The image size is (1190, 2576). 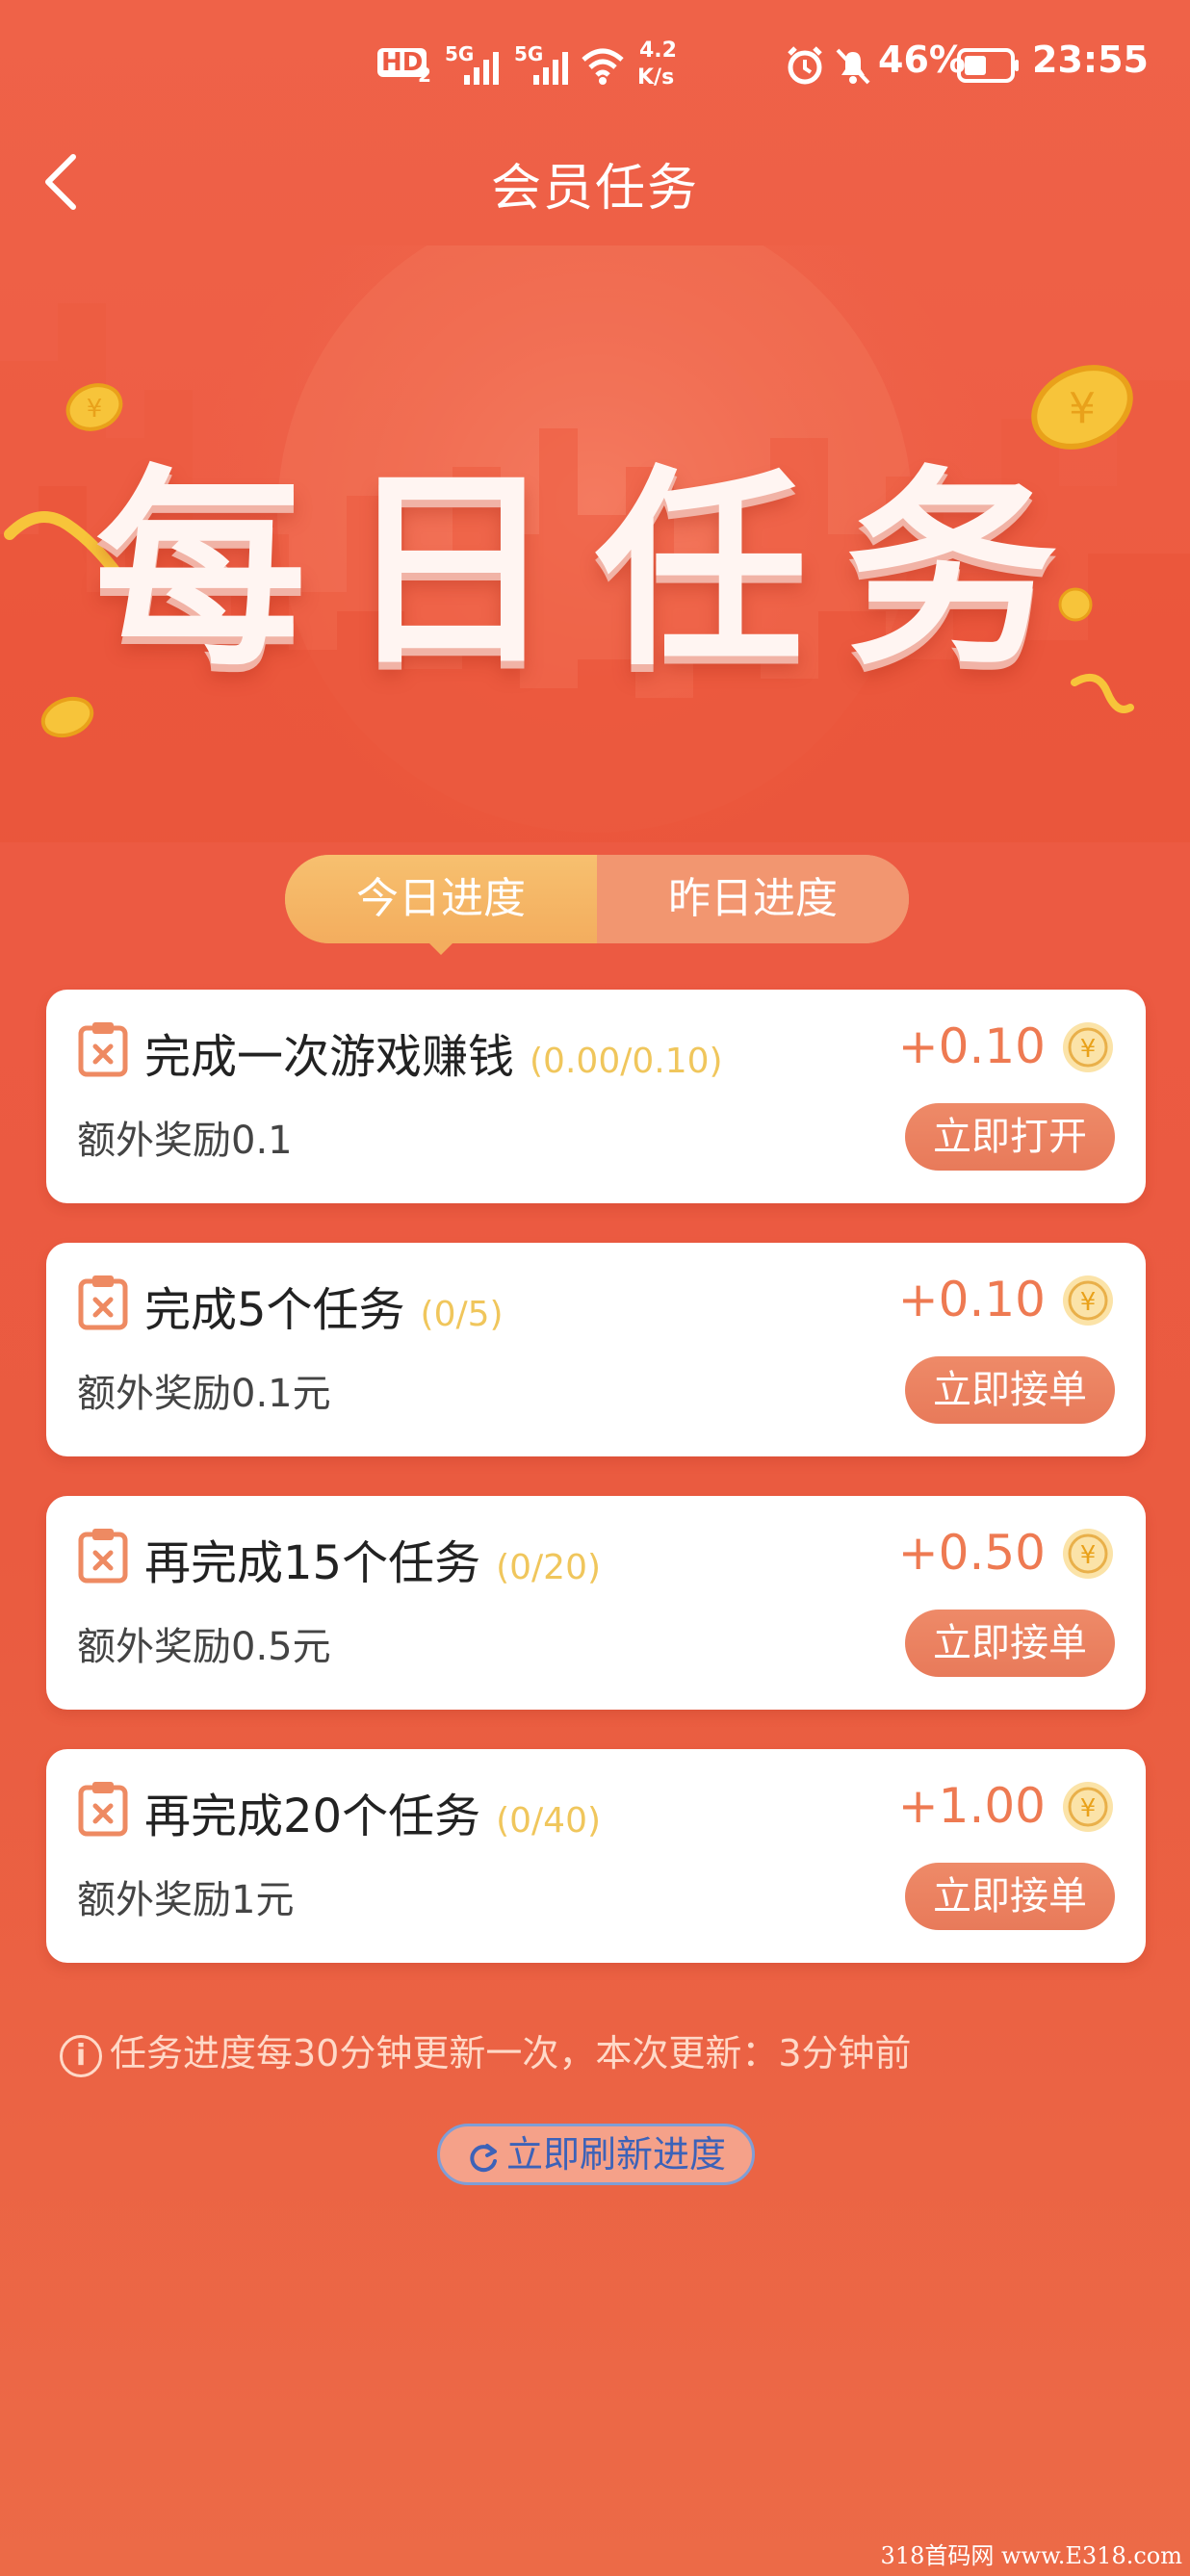 What do you see at coordinates (441, 899) in the screenshot?
I see `tab-today-progress: 今日进度` at bounding box center [441, 899].